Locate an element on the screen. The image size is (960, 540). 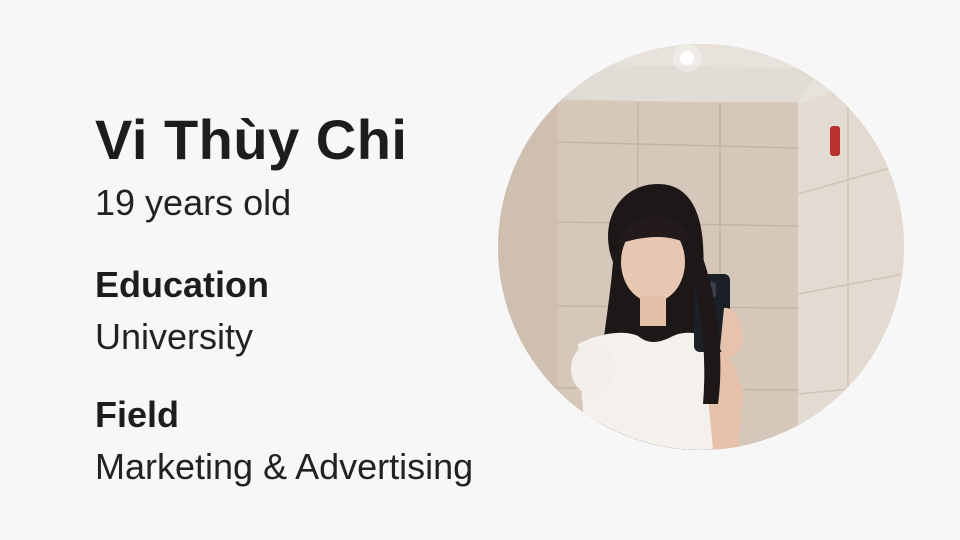
field-label: Field is located at coordinates (137, 414).